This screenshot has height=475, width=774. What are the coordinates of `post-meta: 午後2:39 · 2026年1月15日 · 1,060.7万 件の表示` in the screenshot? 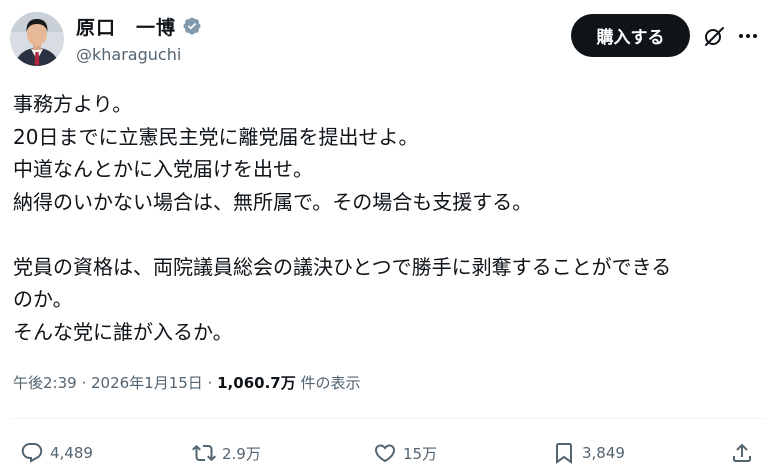 It's located at (187, 382).